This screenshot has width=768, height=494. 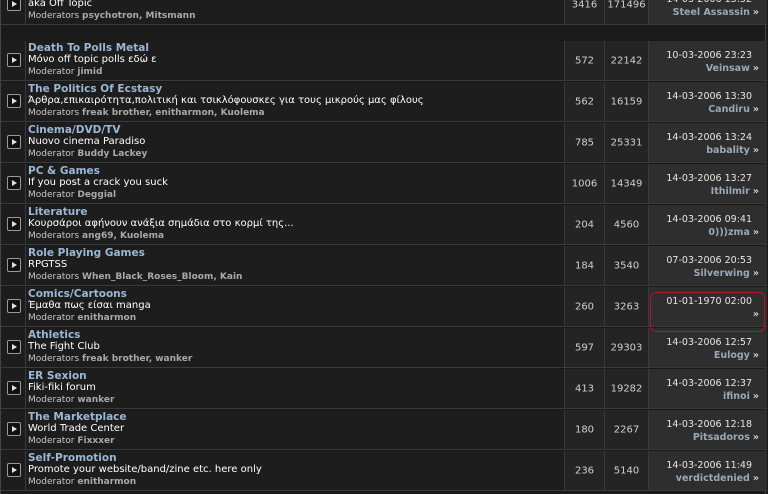 I want to click on topics-count: 204, so click(x=584, y=224).